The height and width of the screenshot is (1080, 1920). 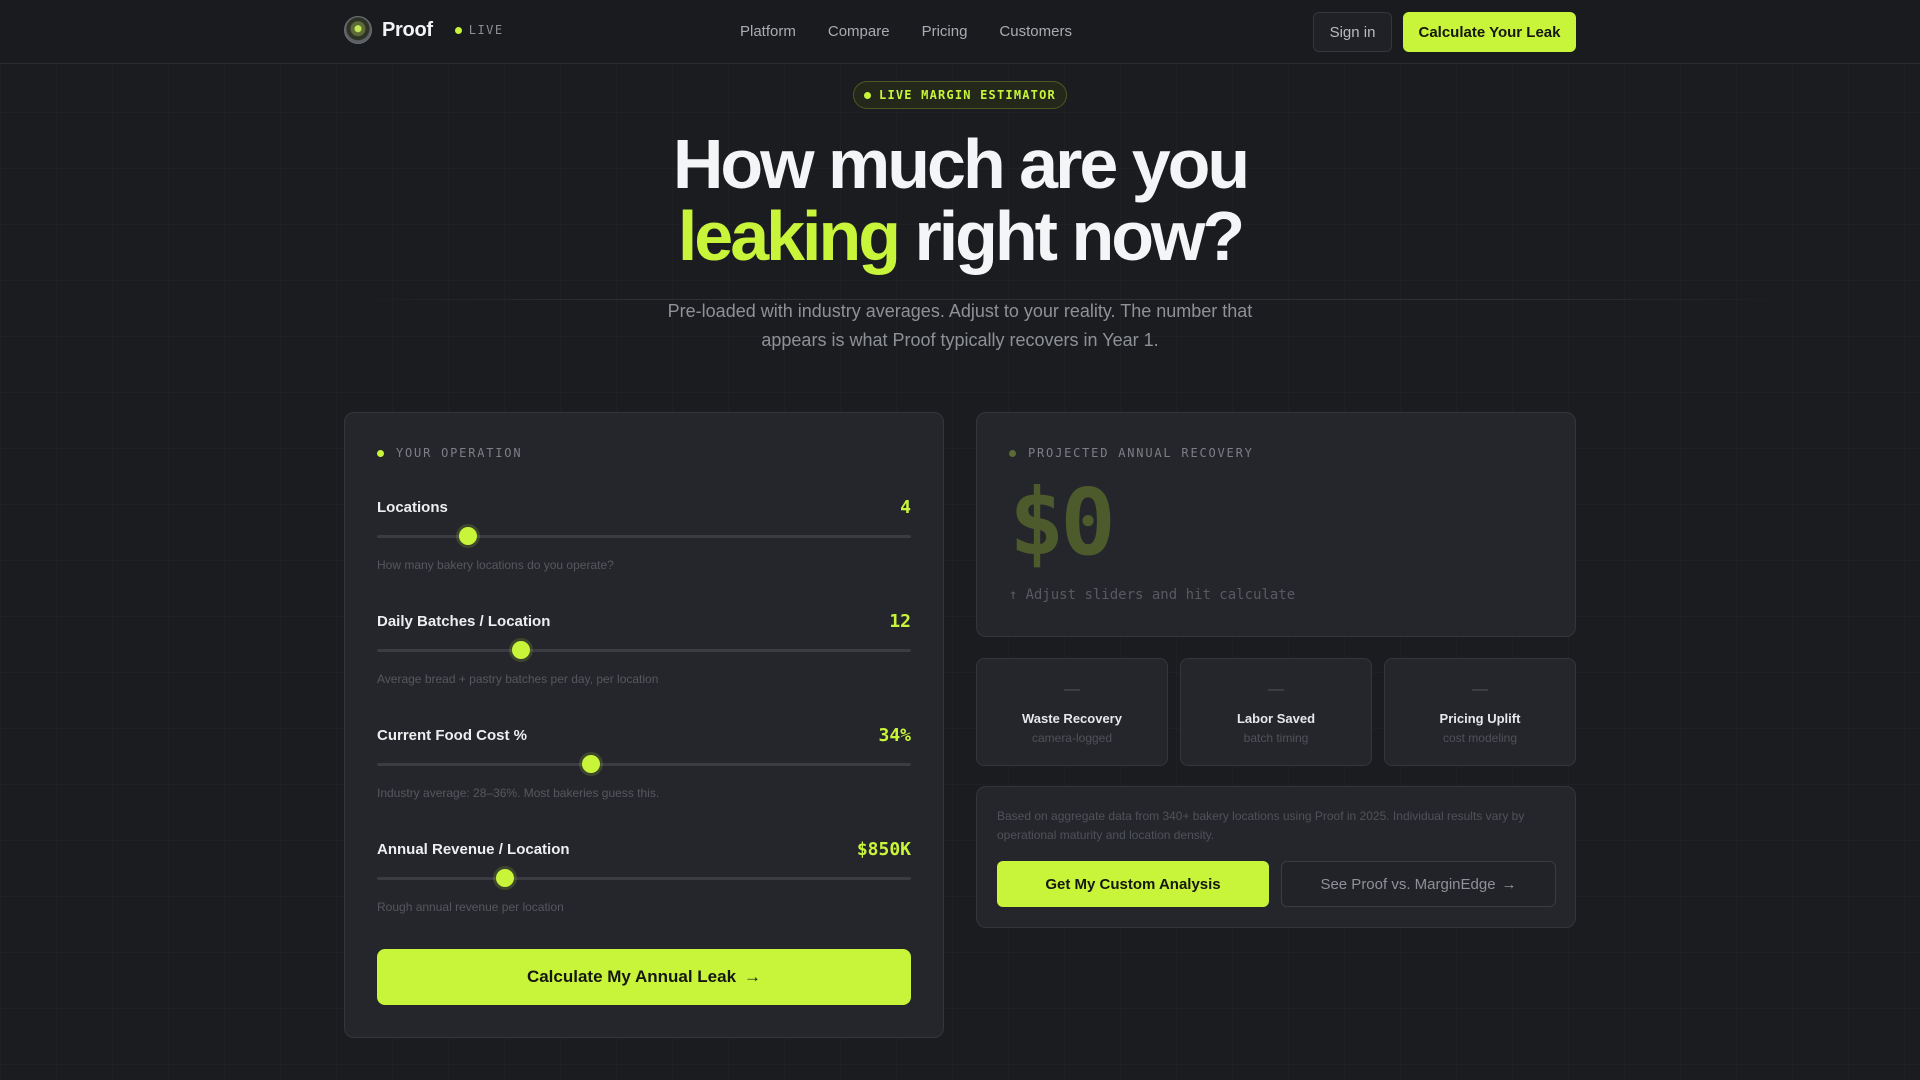 What do you see at coordinates (412, 507) in the screenshot?
I see `field-label: Locations` at bounding box center [412, 507].